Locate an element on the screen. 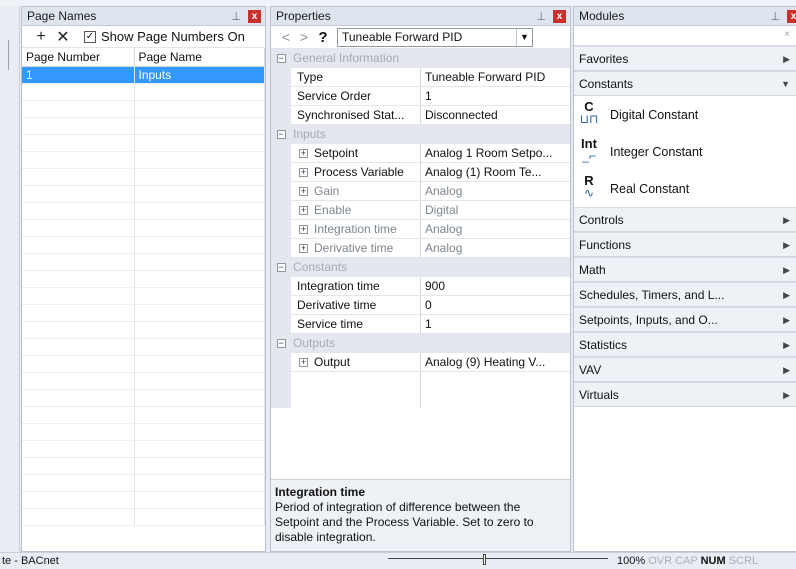  zoom-slider-thumb is located at coordinates (484, 559).